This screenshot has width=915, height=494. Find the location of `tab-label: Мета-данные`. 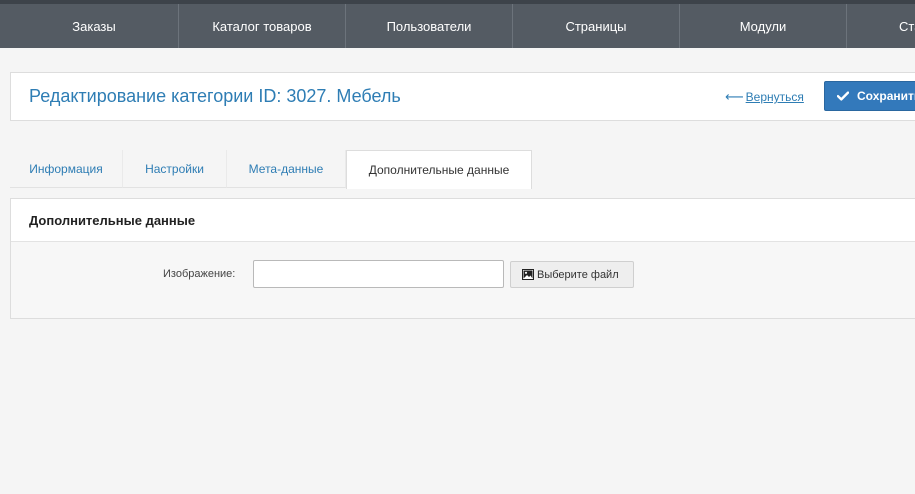

tab-label: Мета-данные is located at coordinates (286, 168).